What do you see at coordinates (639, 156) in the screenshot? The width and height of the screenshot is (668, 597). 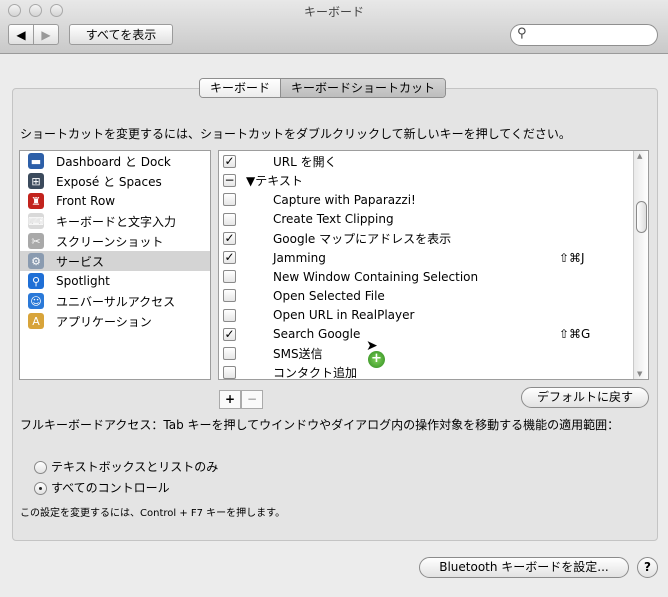 I see `scroll-up-arrow-icon: ▲` at bounding box center [639, 156].